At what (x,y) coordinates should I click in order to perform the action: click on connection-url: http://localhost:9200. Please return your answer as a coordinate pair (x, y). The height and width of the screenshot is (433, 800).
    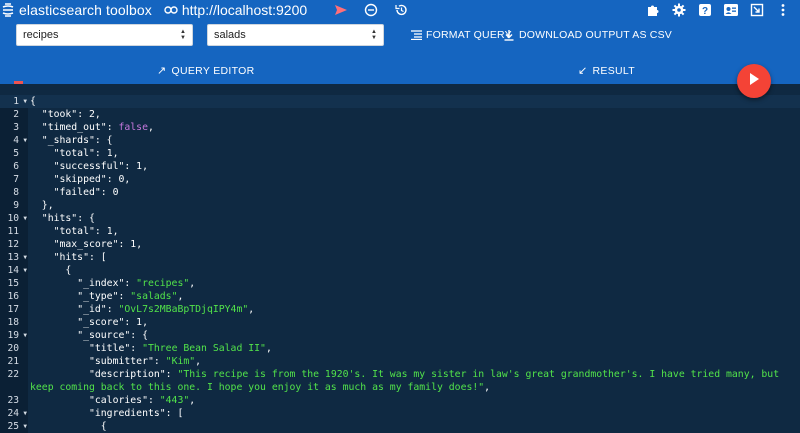
    Looking at the image, I should click on (244, 10).